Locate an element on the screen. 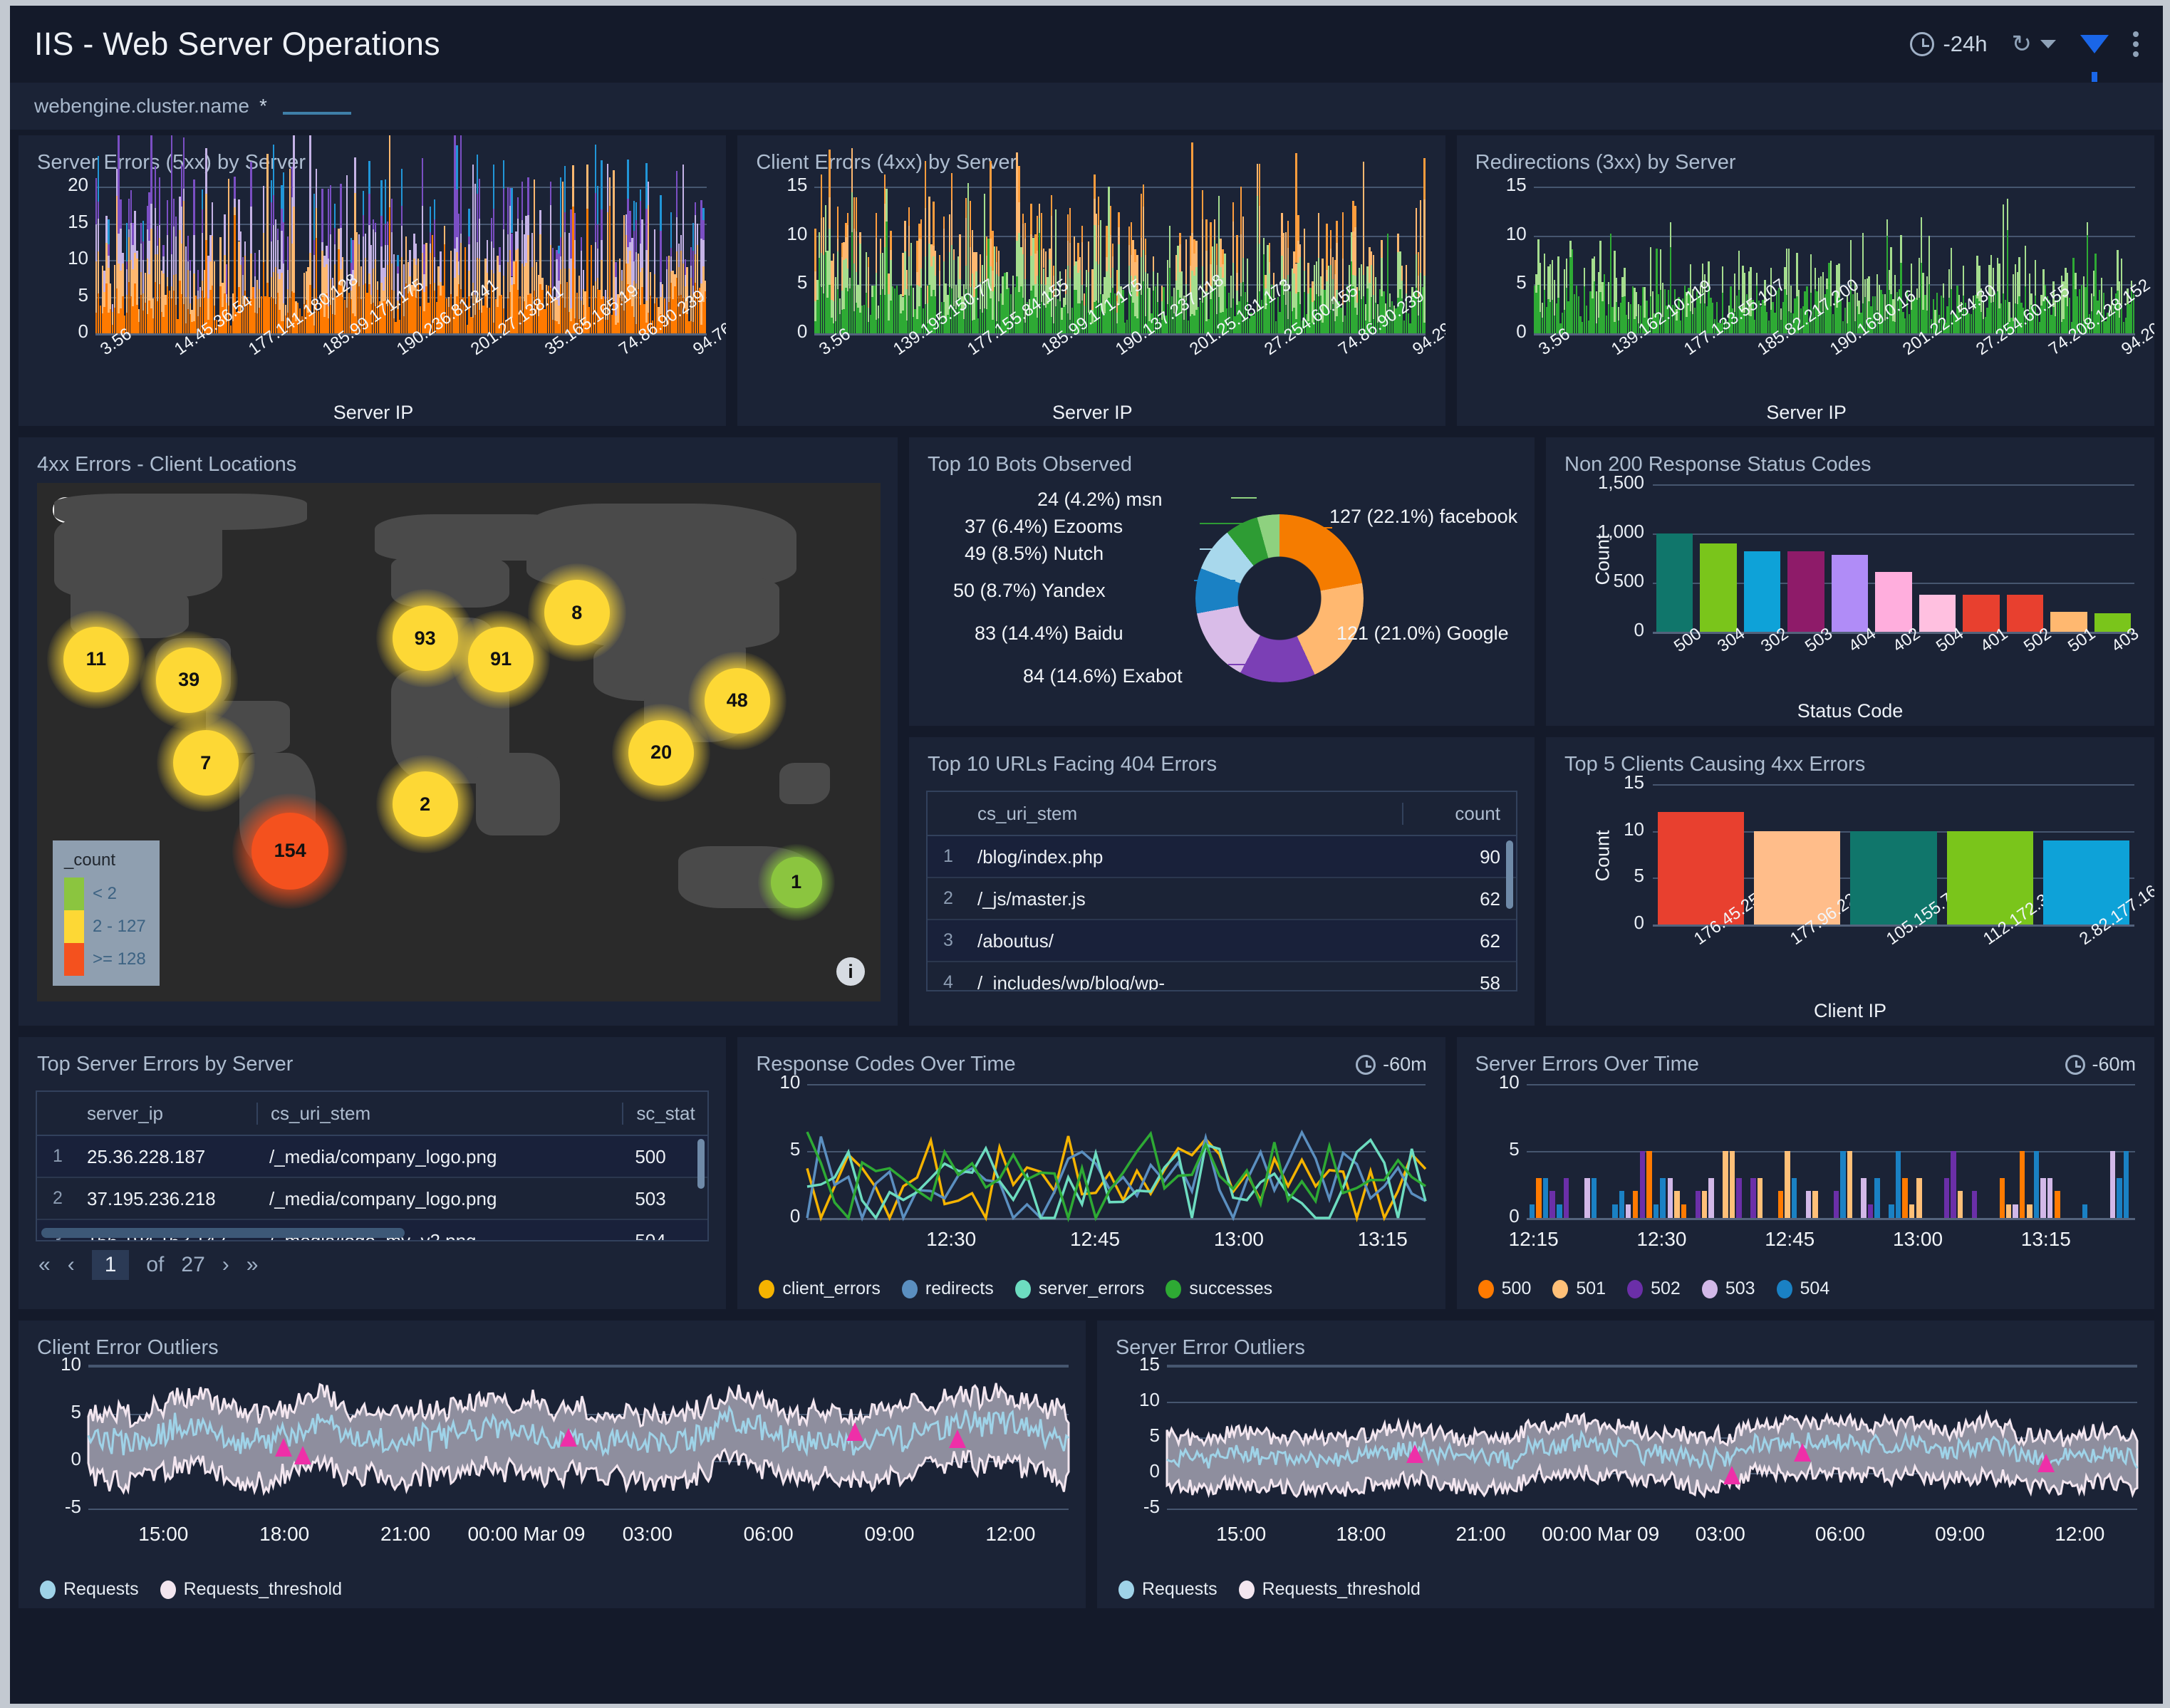  legend-item: 503 is located at coordinates (1728, 1289).